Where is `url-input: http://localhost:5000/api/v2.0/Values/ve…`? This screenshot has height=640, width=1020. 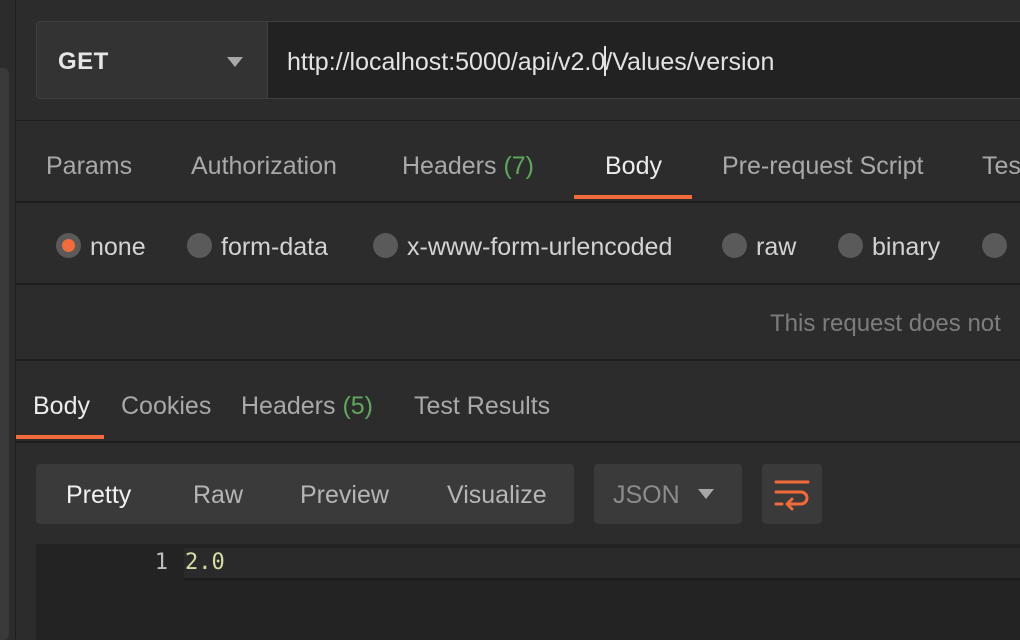 url-input: http://localhost:5000/api/v2.0/Values/ve… is located at coordinates (644, 60).